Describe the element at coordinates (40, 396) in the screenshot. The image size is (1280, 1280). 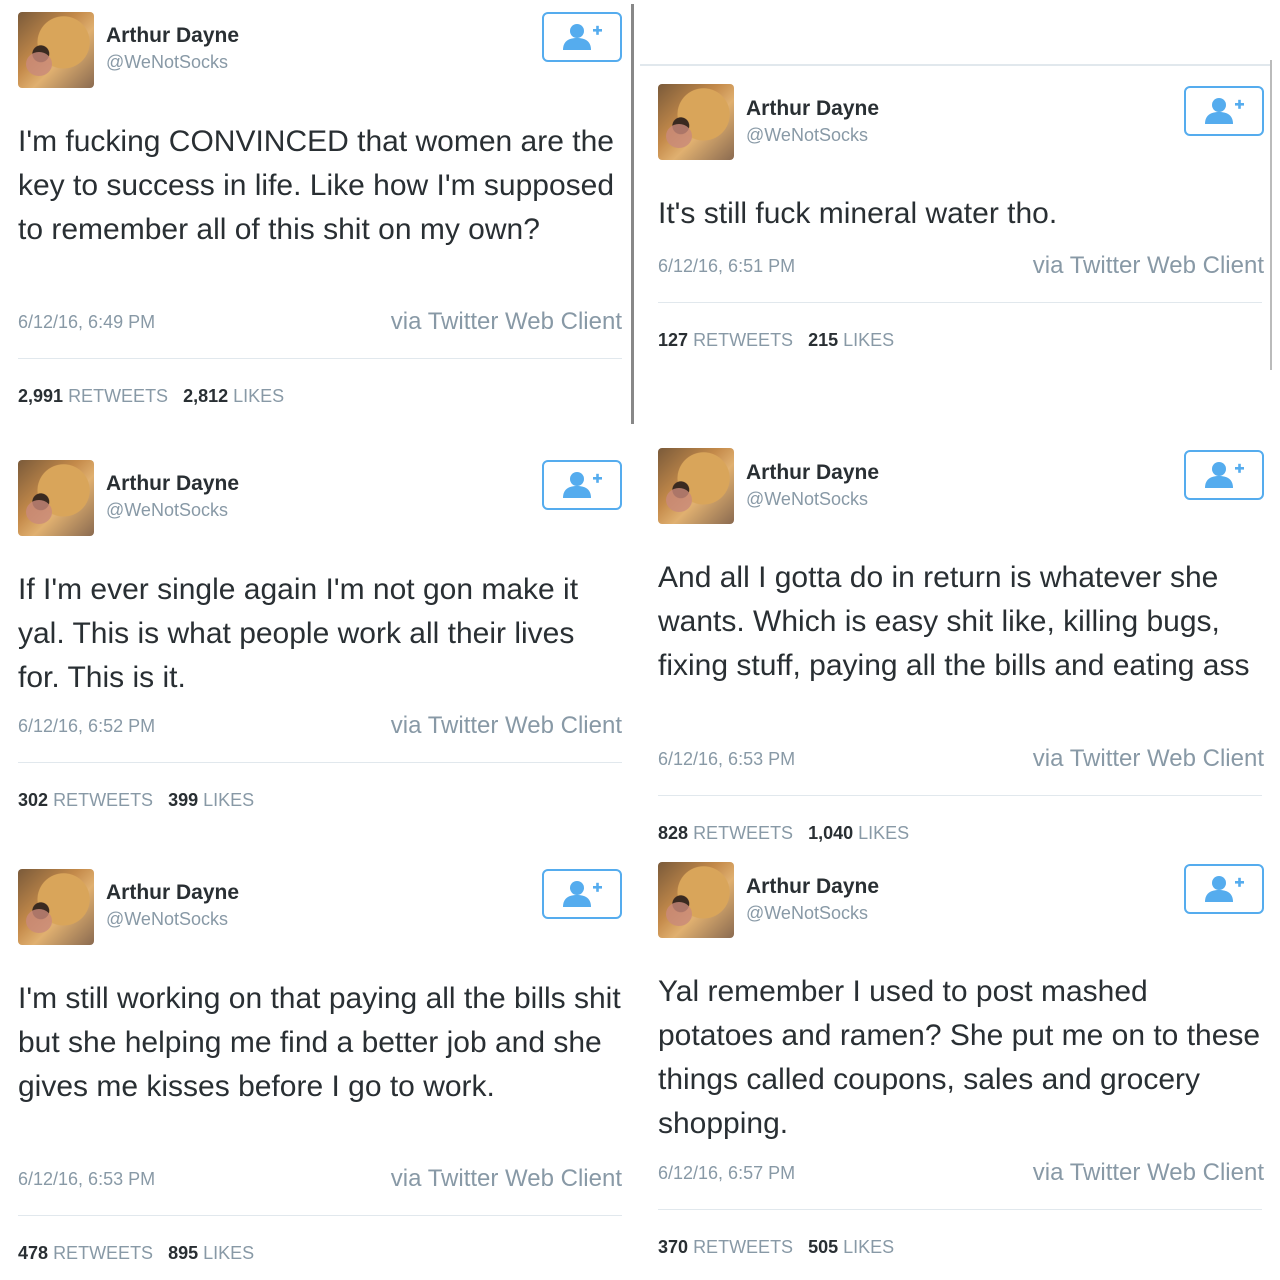
I see `retweet-count: 2,991` at that location.